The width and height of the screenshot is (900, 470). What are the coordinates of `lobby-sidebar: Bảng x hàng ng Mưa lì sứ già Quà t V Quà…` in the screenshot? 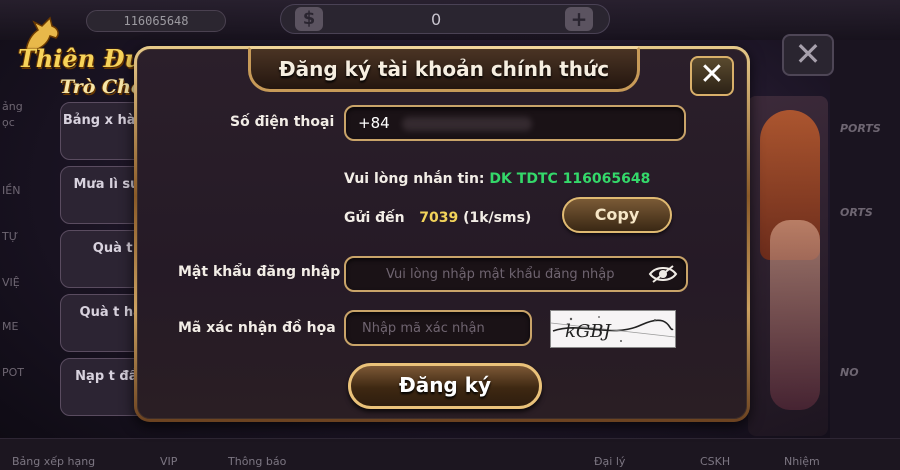 It's located at (110, 266).